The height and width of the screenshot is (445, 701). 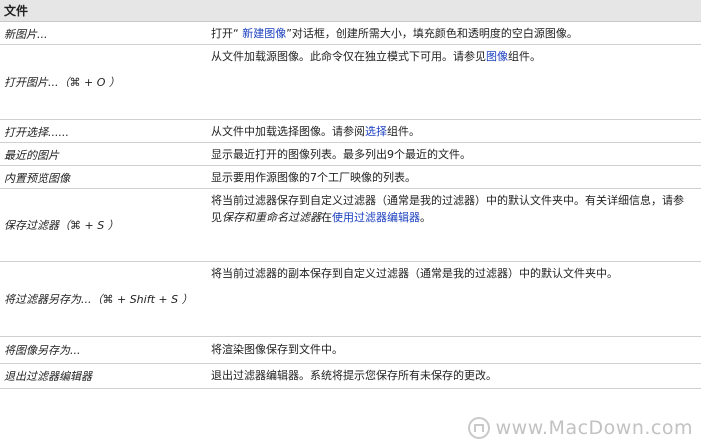 What do you see at coordinates (227, 33) in the screenshot?
I see `description-text: 打开“` at bounding box center [227, 33].